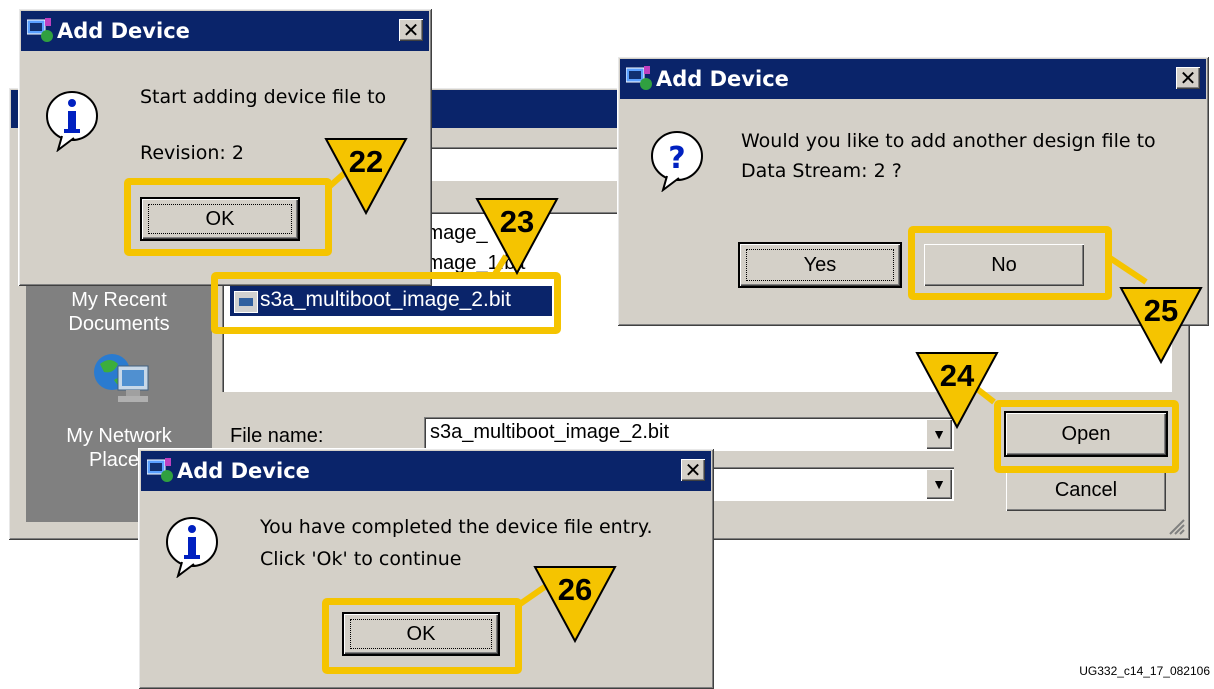 The width and height of the screenshot is (1214, 689). Describe the element at coordinates (957, 375) in the screenshot. I see `callout-number: 24` at that location.